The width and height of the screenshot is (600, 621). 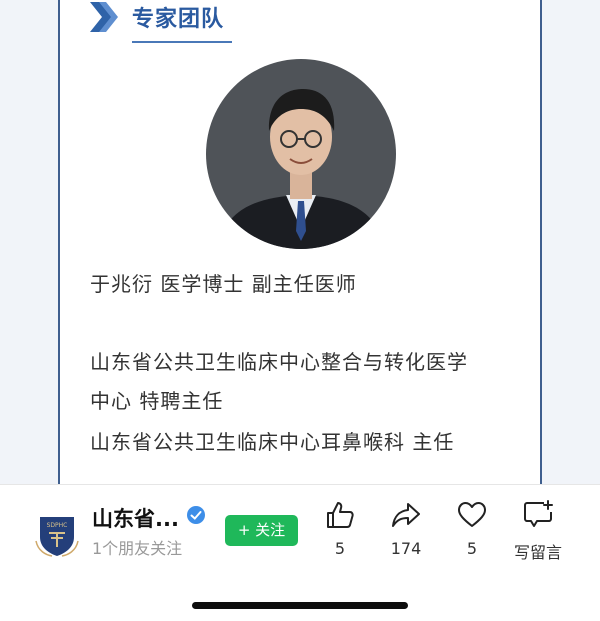 I want to click on share-count: 174, so click(x=406, y=548).